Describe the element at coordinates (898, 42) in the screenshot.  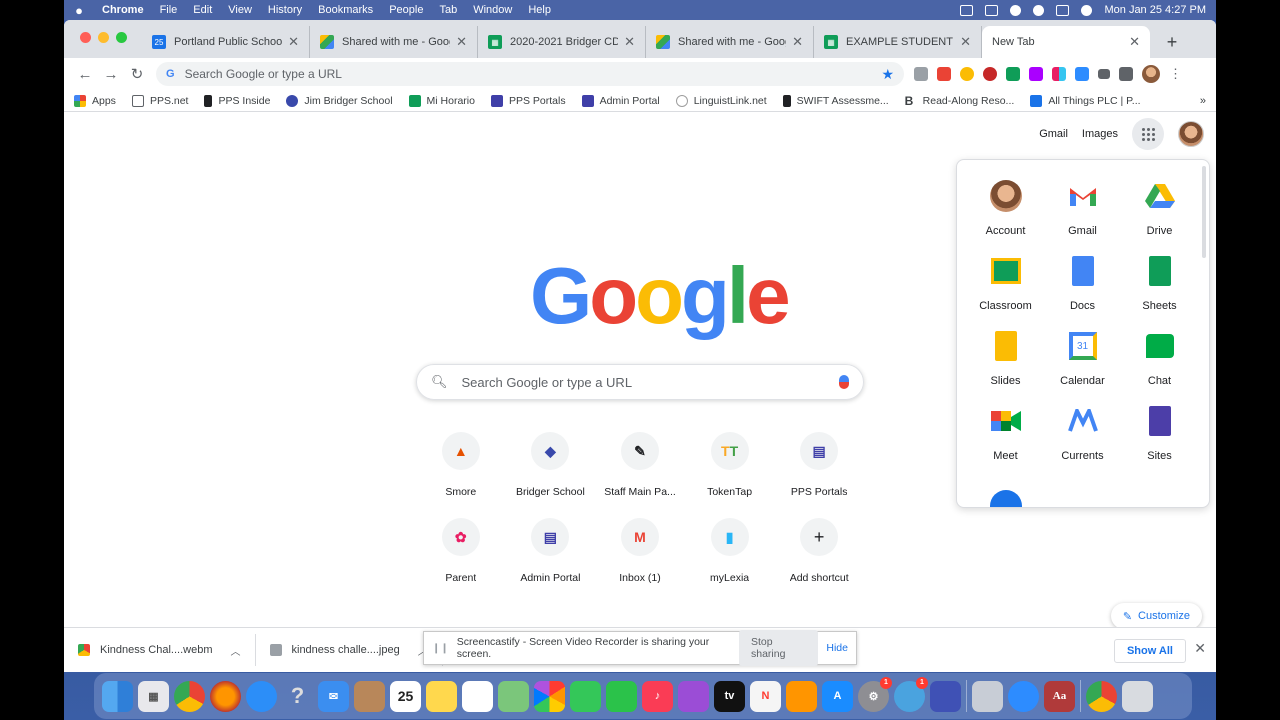
I see `tab-example-student: ▦ EXAMPLE STUDENT TEM ✕` at that location.